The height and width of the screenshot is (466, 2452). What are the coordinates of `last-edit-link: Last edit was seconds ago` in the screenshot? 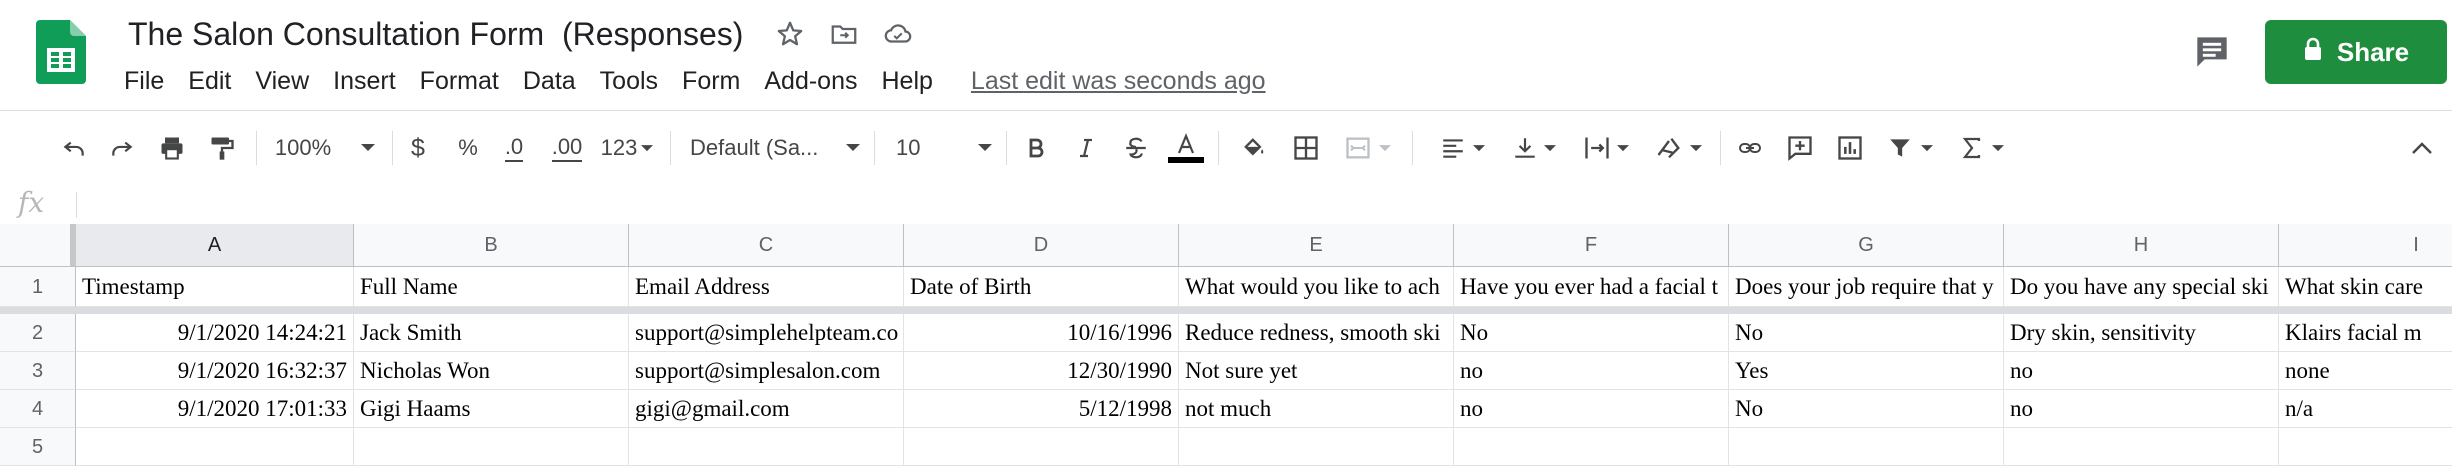 It's located at (1118, 81).